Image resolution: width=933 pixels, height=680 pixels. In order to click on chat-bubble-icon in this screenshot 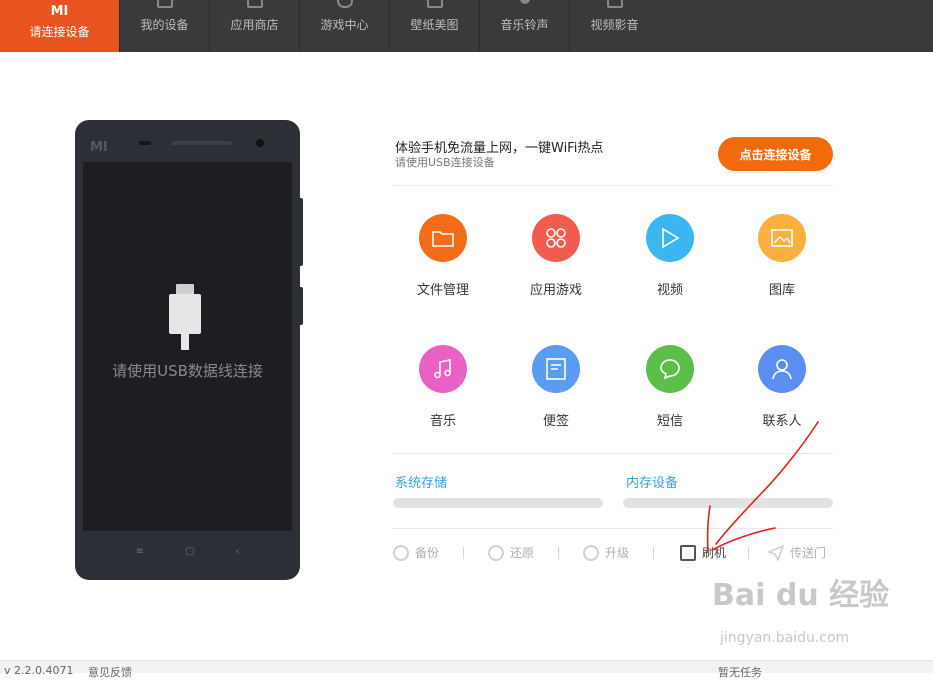, I will do `click(670, 369)`.